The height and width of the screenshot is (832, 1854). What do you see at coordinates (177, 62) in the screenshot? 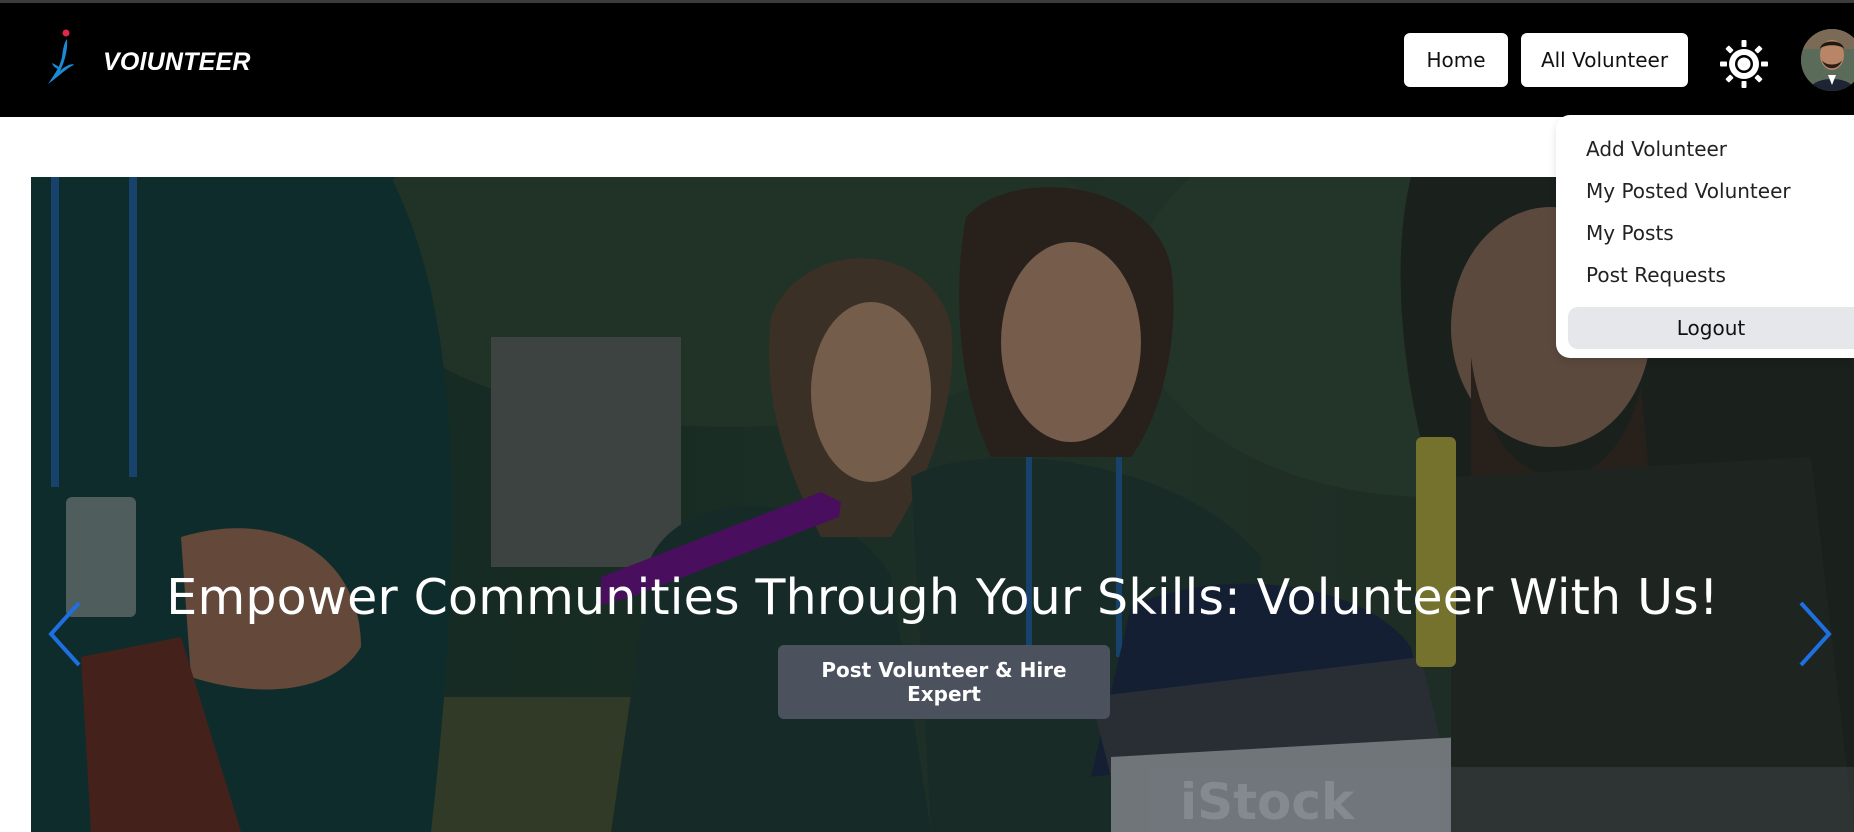
I see `brand-name: VOlUNTEER` at bounding box center [177, 62].